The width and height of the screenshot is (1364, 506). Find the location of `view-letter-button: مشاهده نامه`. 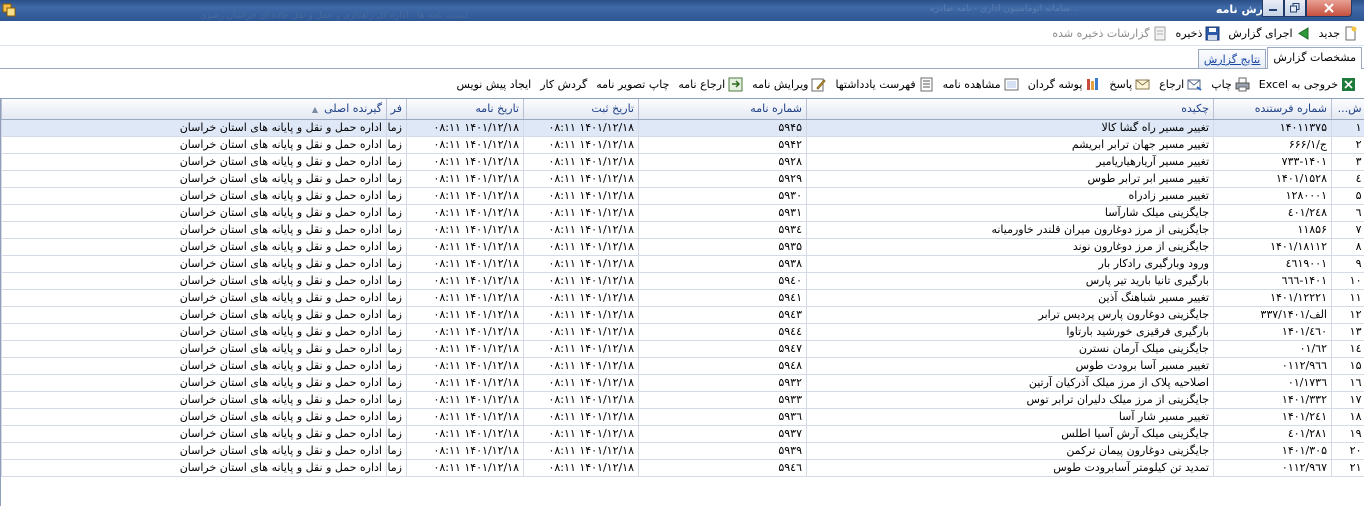

view-letter-button: مشاهده نامه is located at coordinates (981, 84).